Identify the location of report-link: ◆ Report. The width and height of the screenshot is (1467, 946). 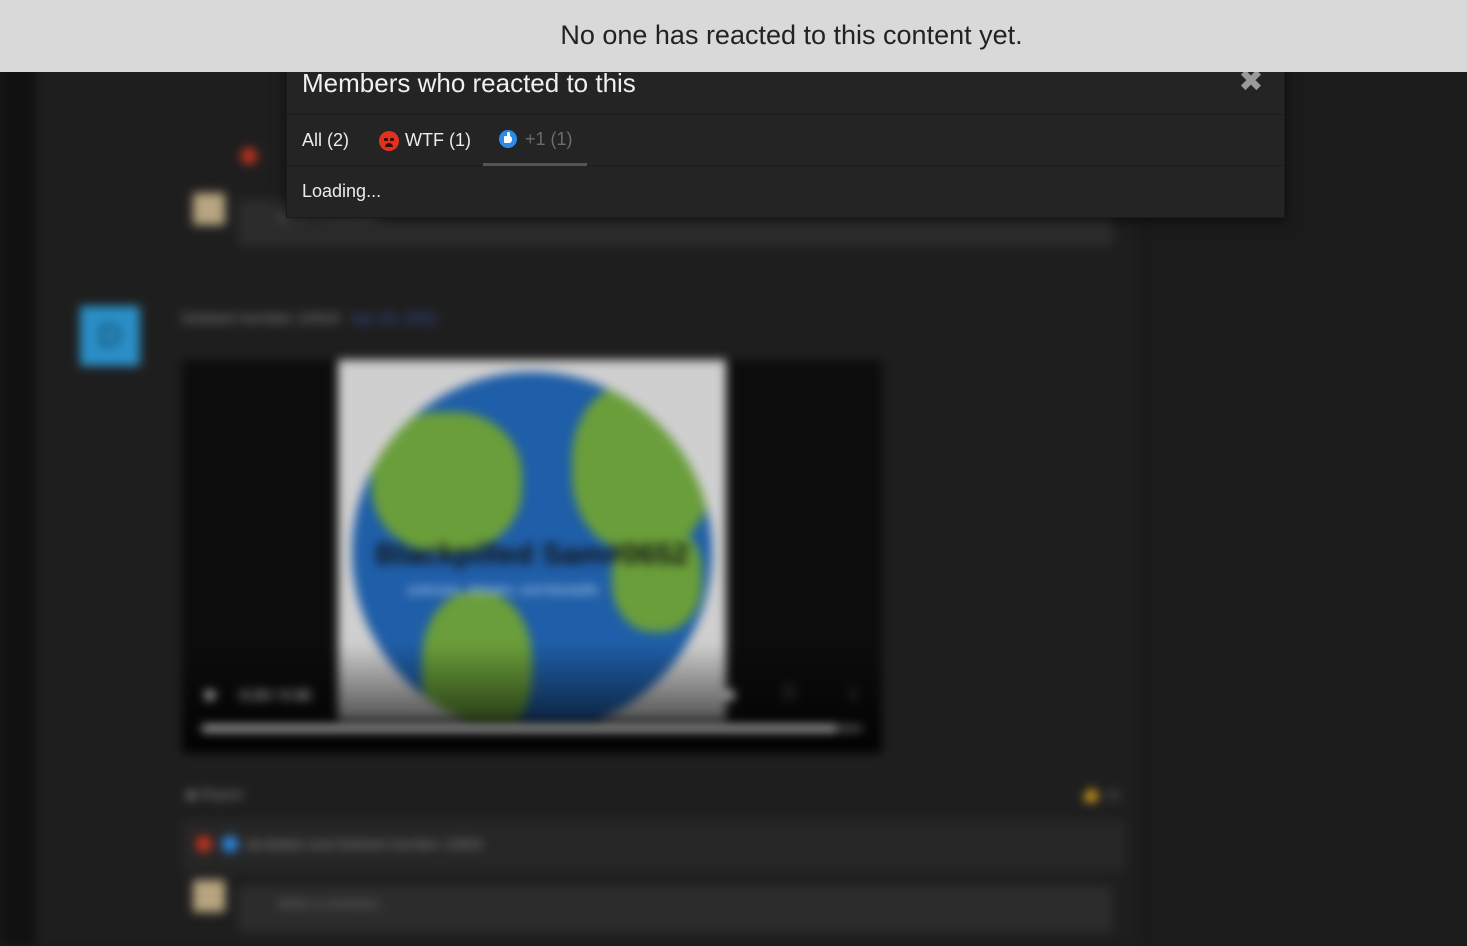
(214, 794).